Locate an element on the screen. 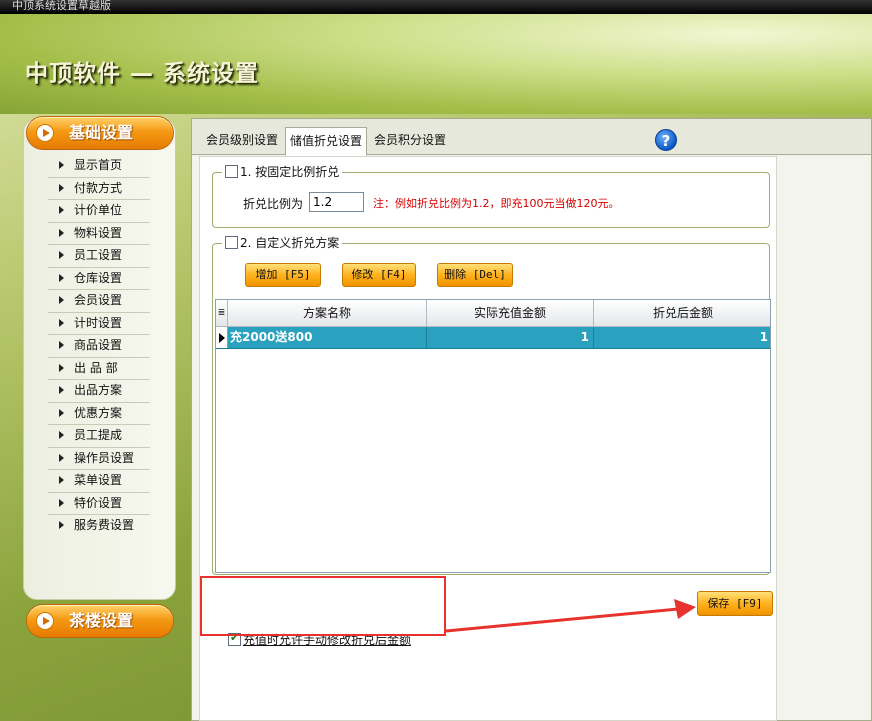 The image size is (872, 721). sidebar-item-label: 显示首页 is located at coordinates (98, 165).